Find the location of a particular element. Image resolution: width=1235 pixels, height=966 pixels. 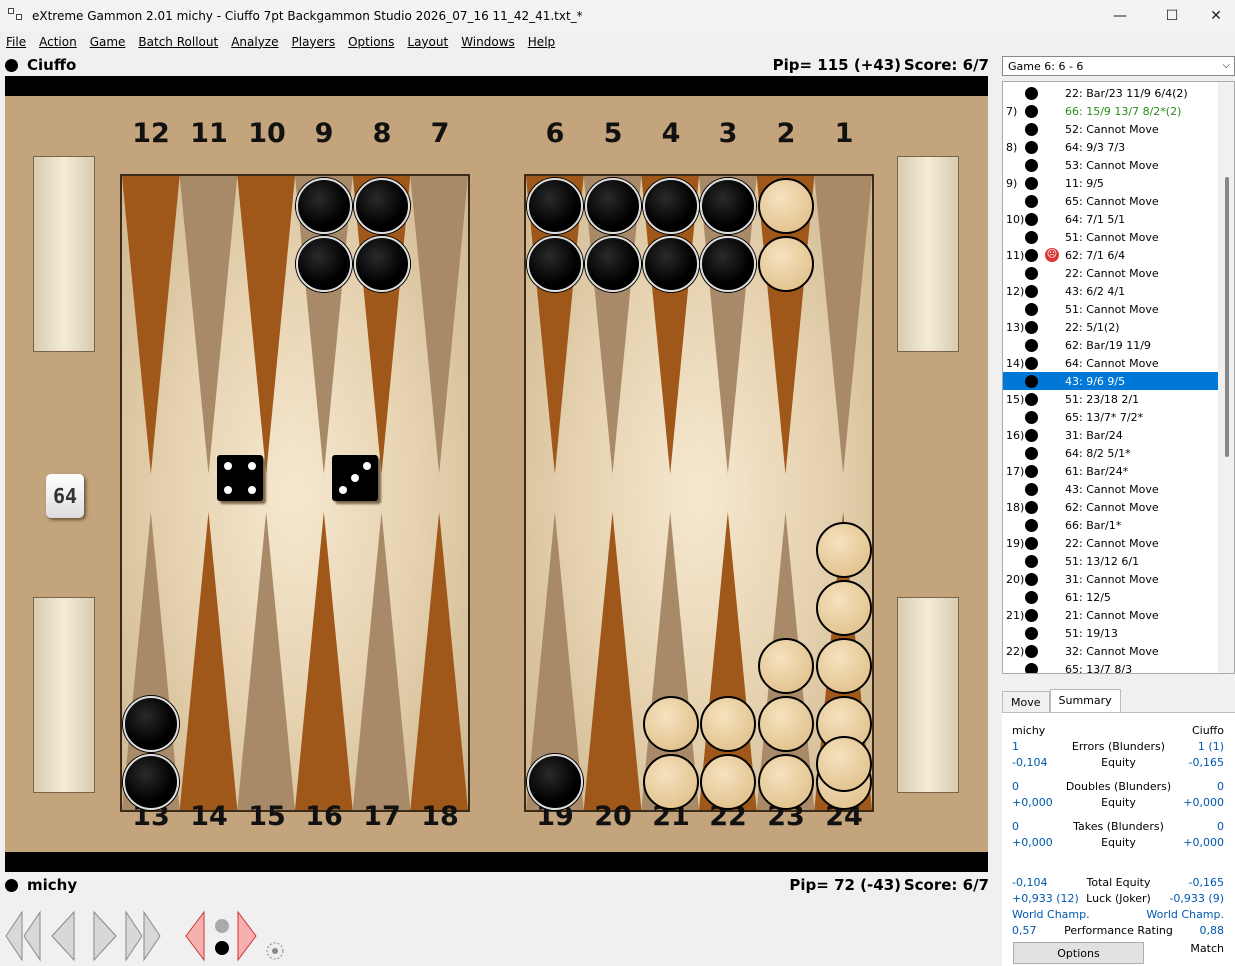

next-move-icon is located at coordinates (104, 936).